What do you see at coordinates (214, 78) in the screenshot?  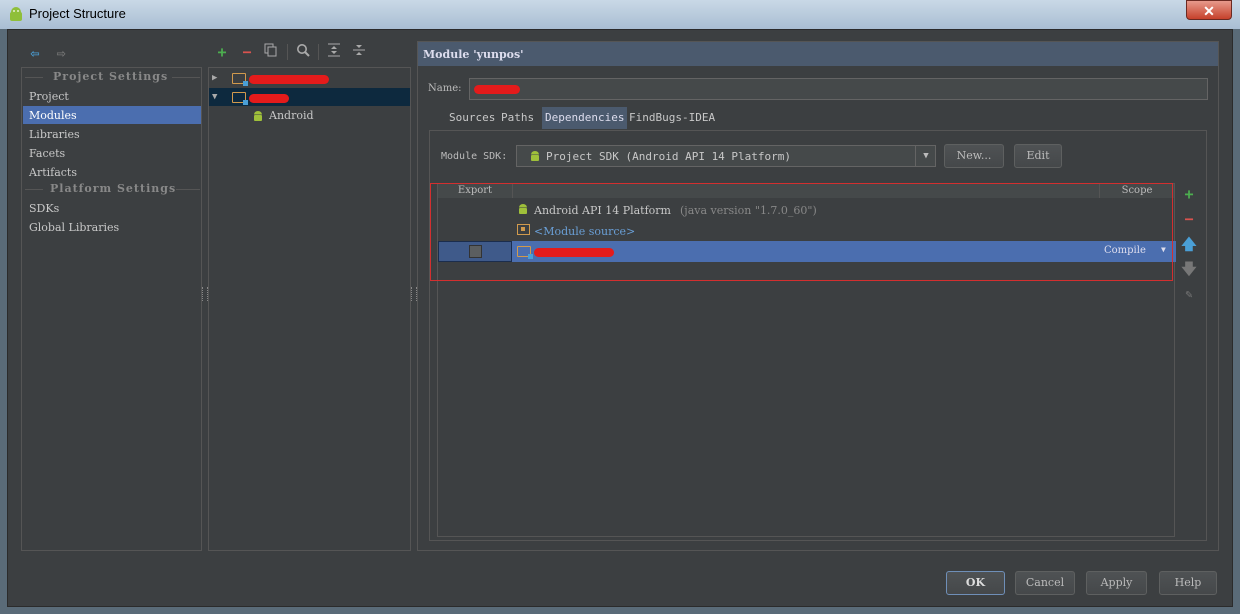 I see `tree-expand-arrow: ▶` at bounding box center [214, 78].